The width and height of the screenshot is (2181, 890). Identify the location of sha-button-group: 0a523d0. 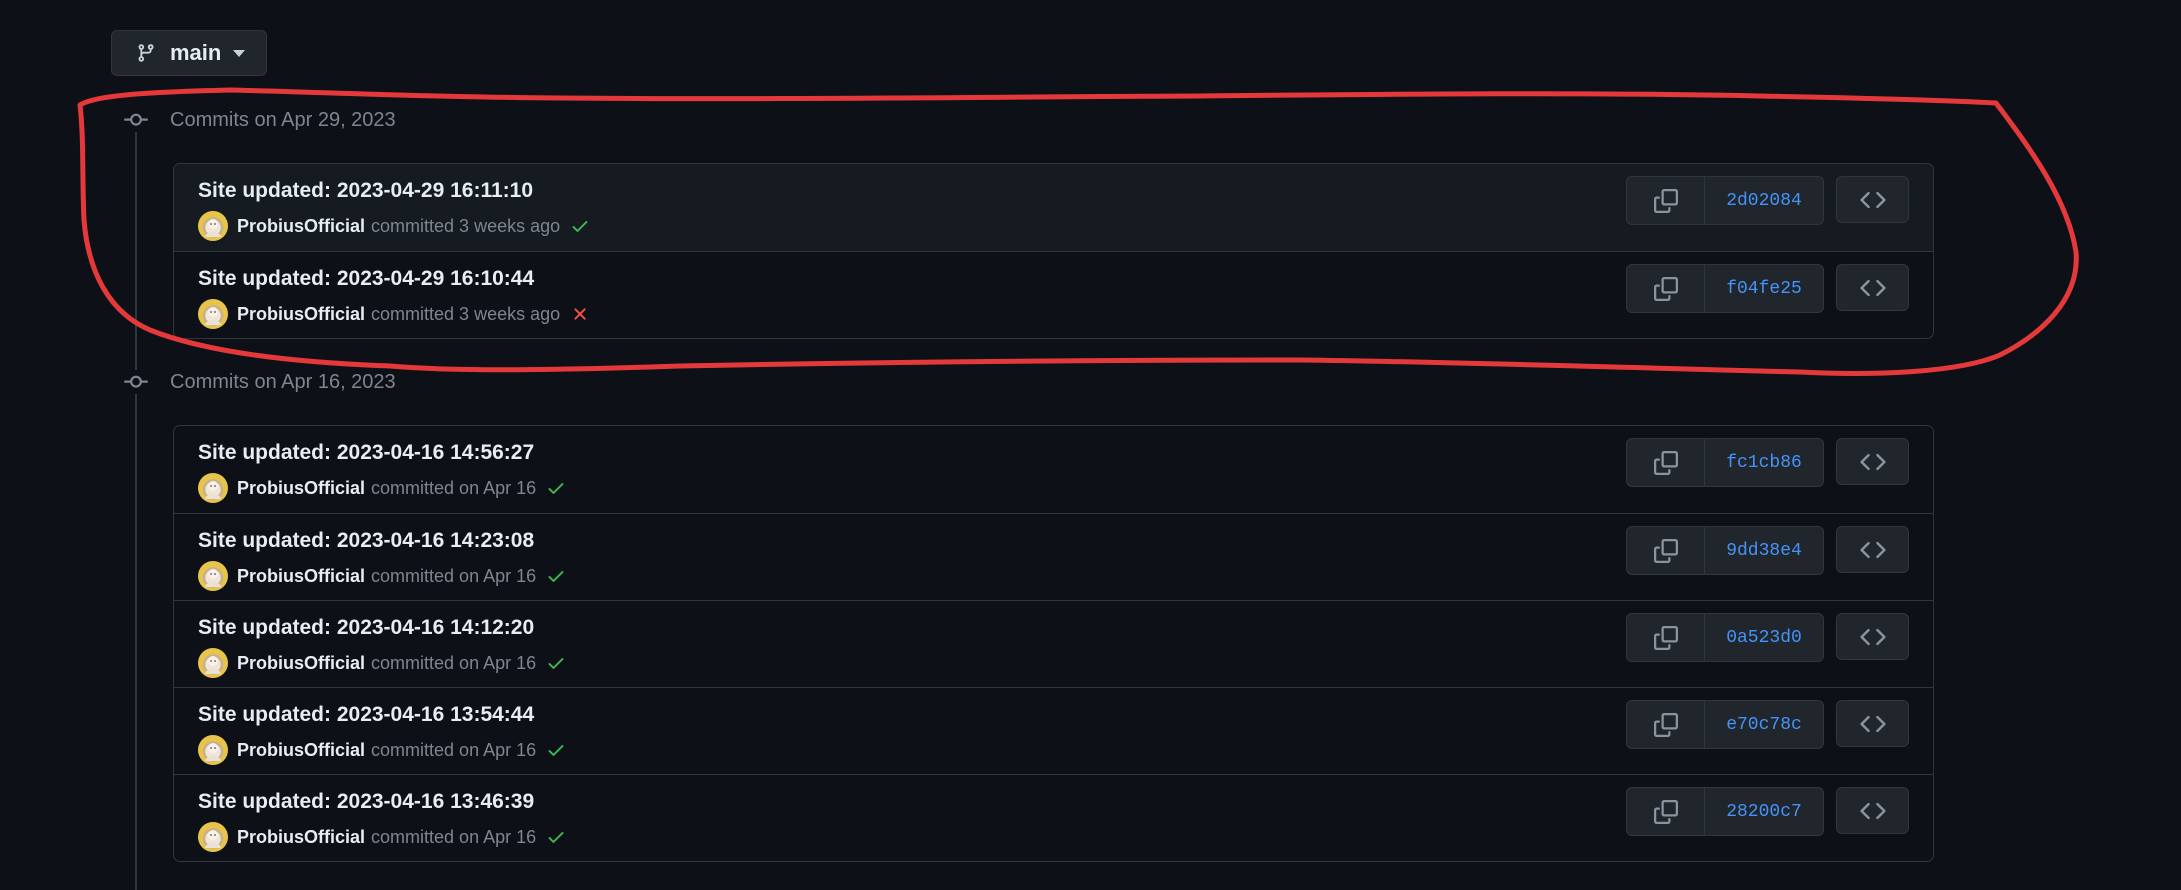
(1725, 637).